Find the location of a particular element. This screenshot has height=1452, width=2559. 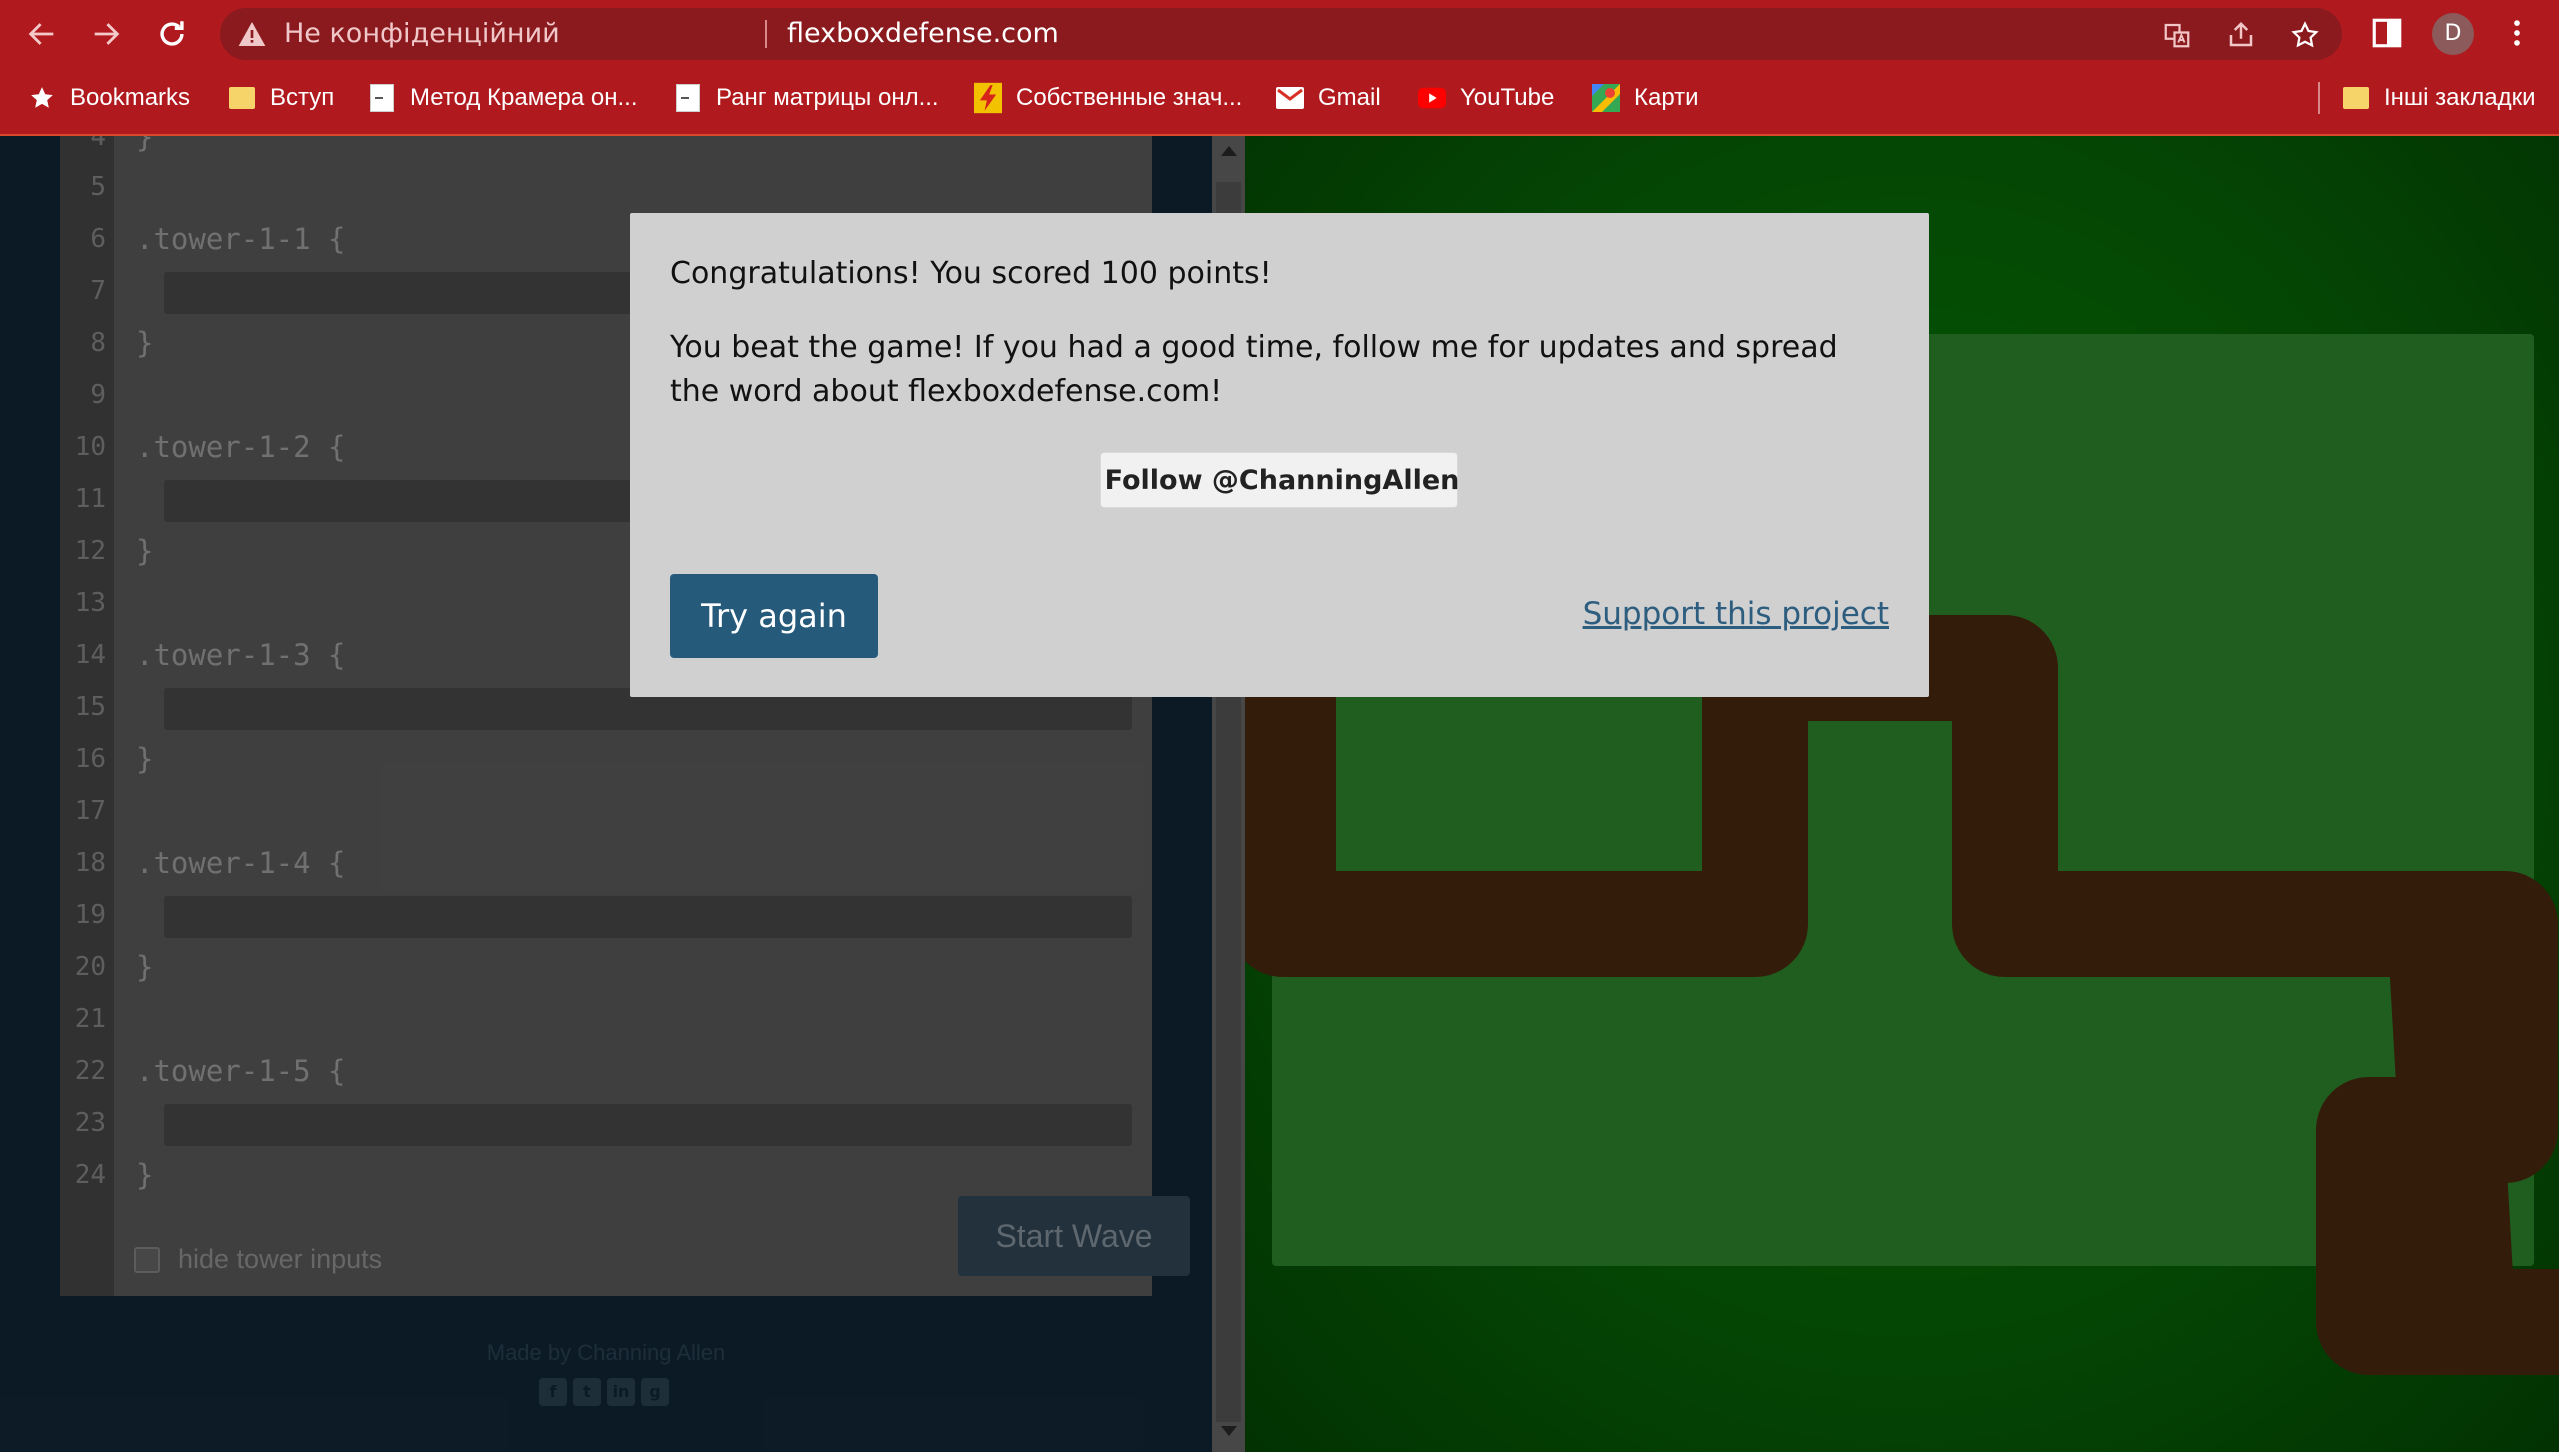

back-button is located at coordinates (42, 34).